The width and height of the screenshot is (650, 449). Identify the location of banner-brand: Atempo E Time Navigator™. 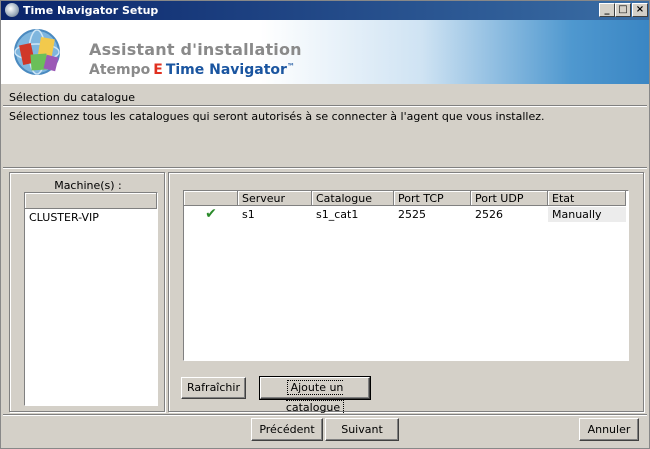
(192, 70).